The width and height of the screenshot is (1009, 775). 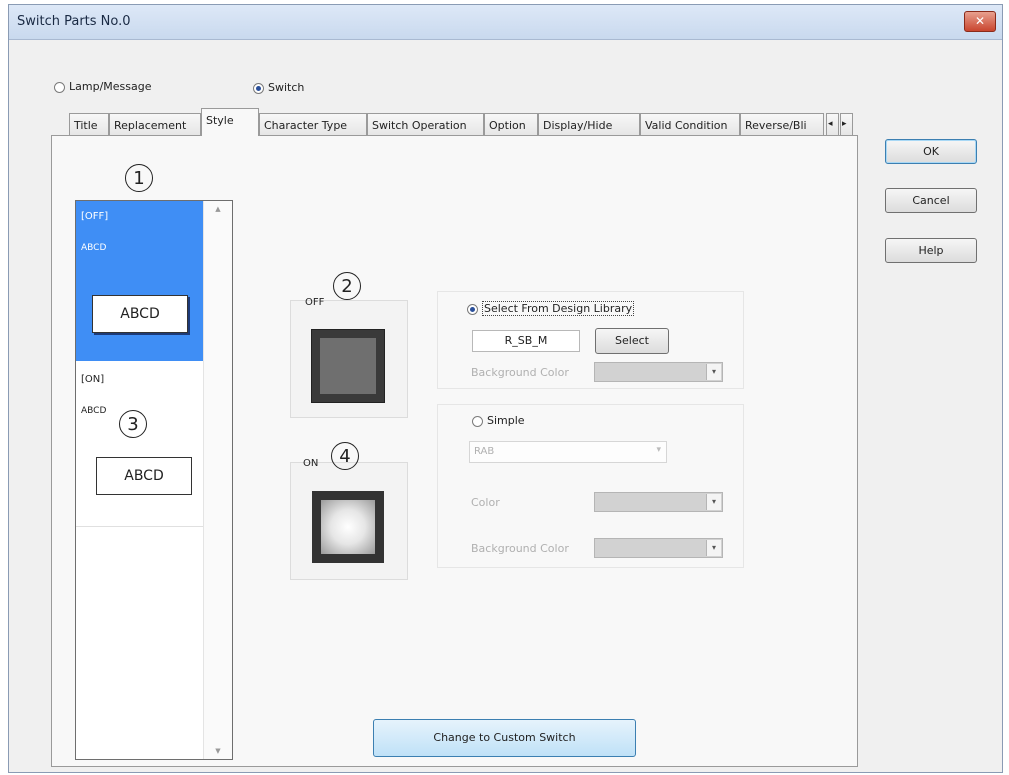 I want to click on simple-color-dropdown: ▾, so click(x=658, y=502).